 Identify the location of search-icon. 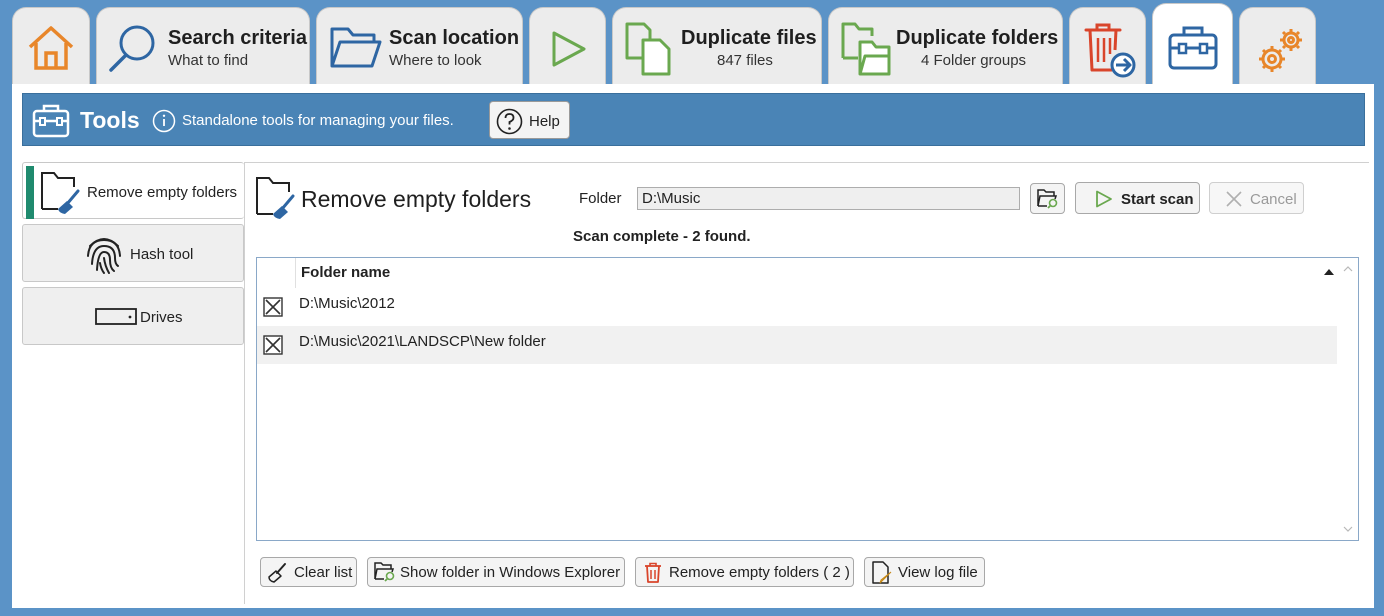
(132, 48).